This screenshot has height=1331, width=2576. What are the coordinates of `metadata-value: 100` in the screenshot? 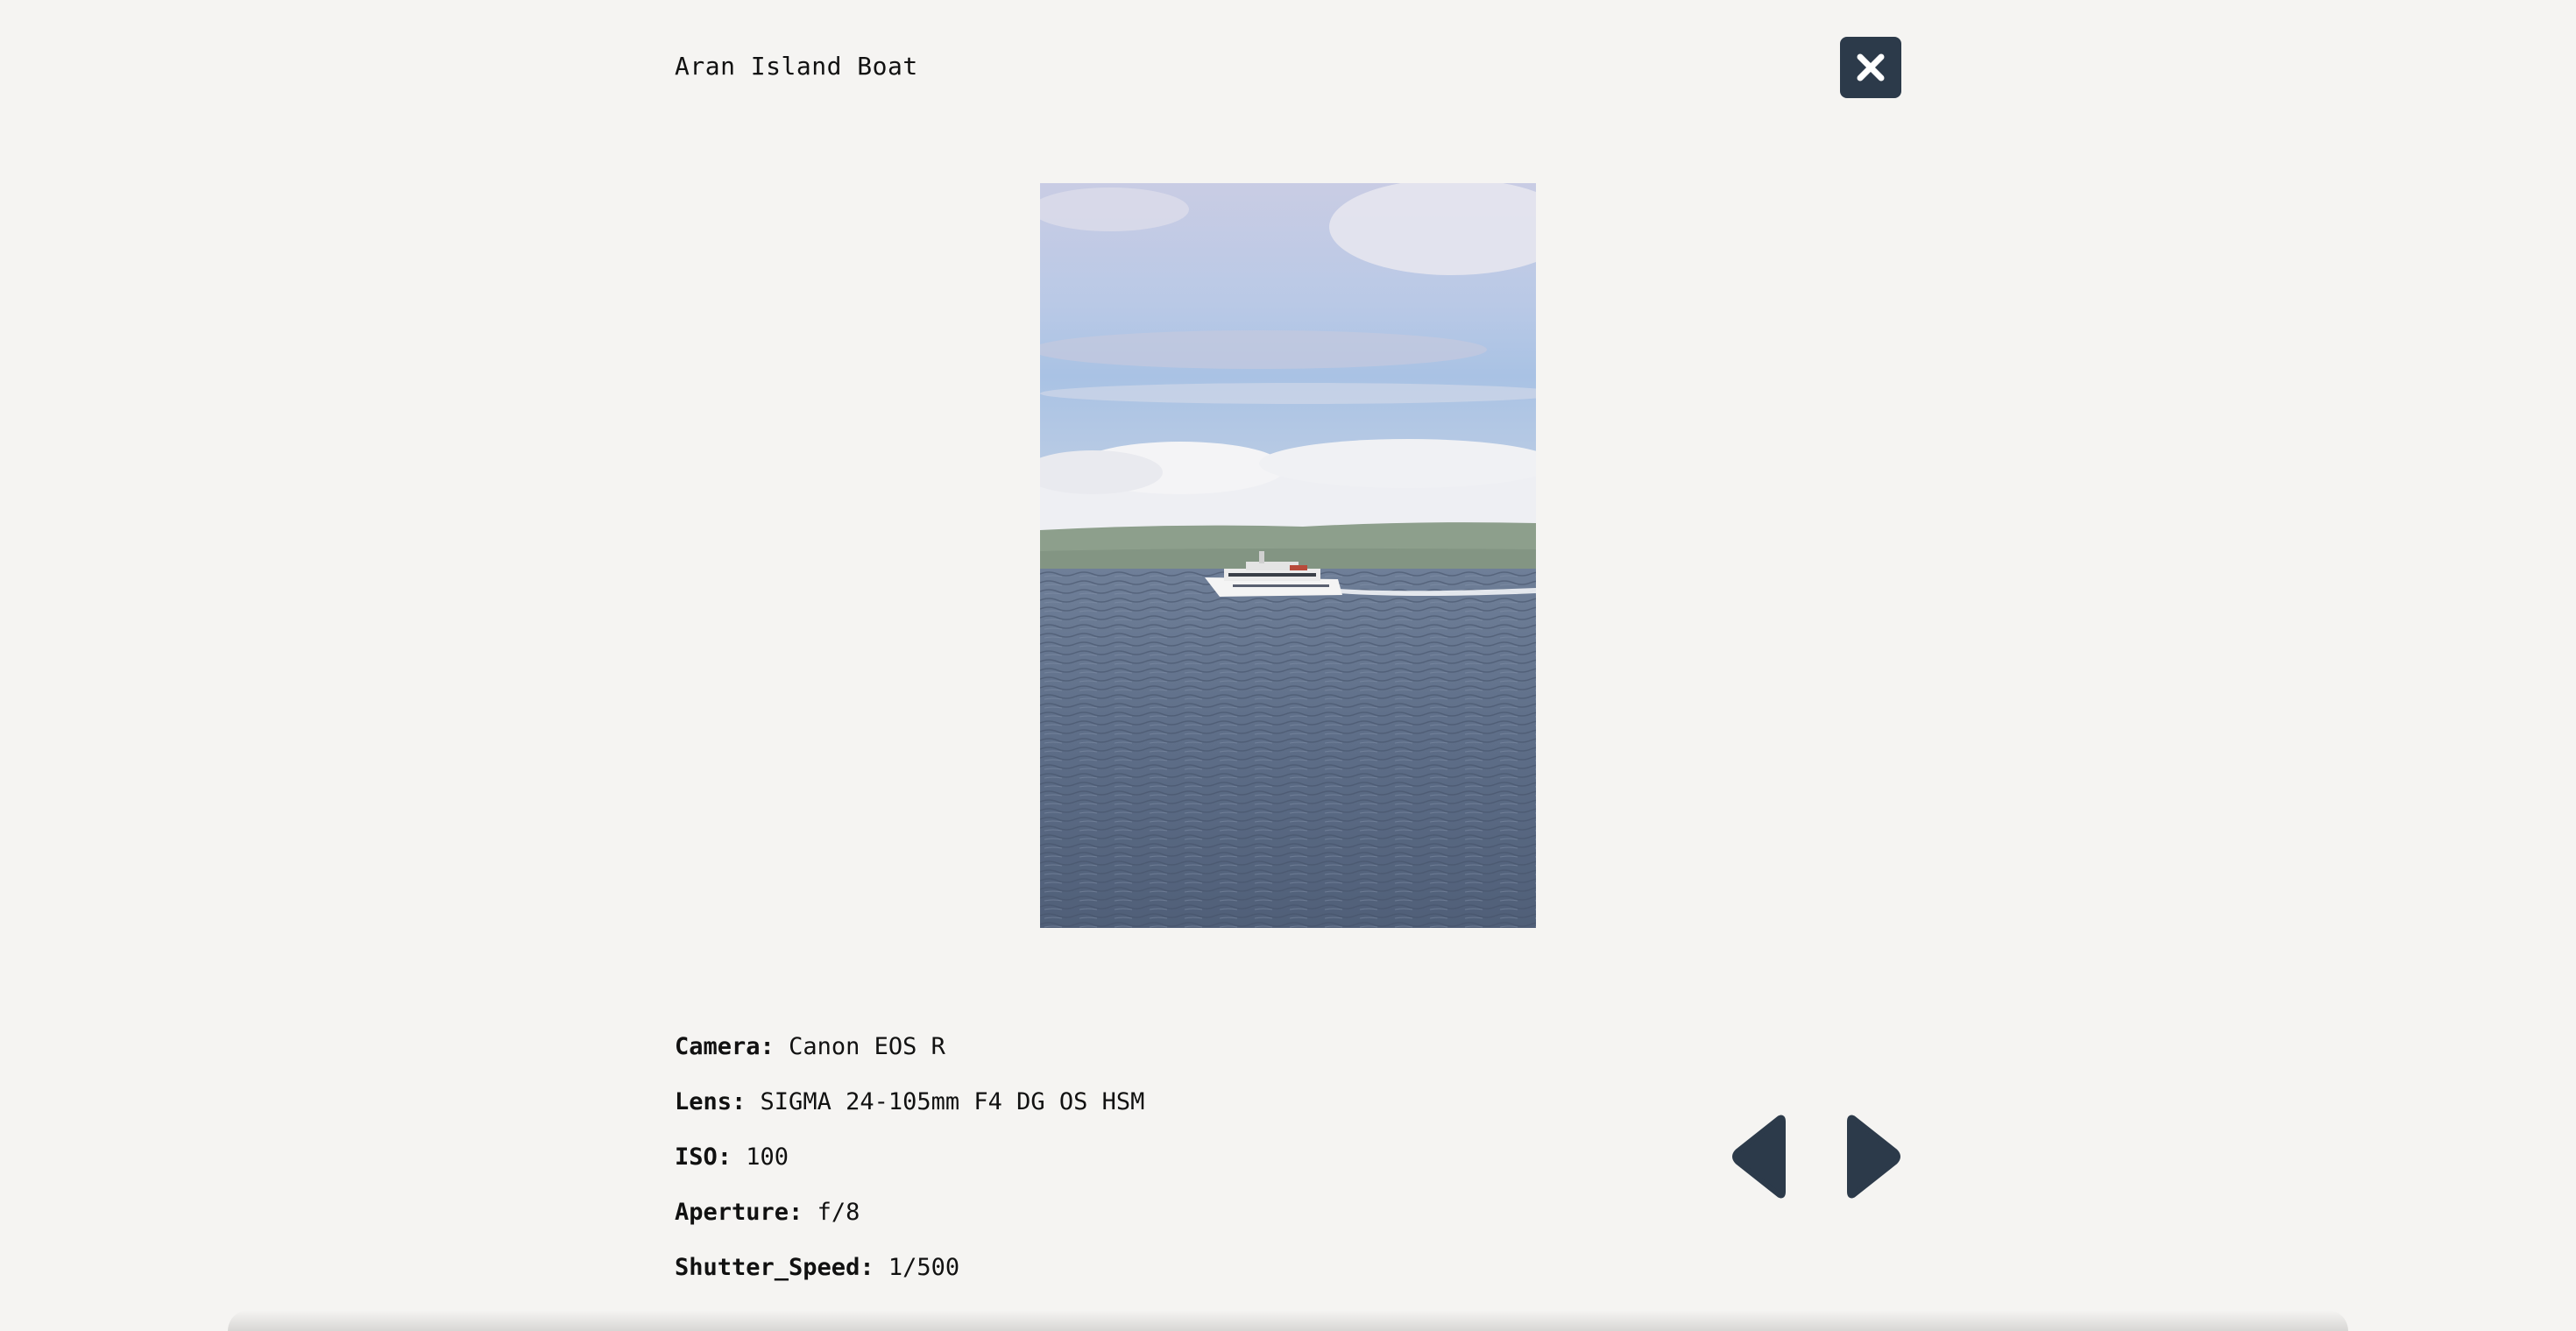 It's located at (767, 1157).